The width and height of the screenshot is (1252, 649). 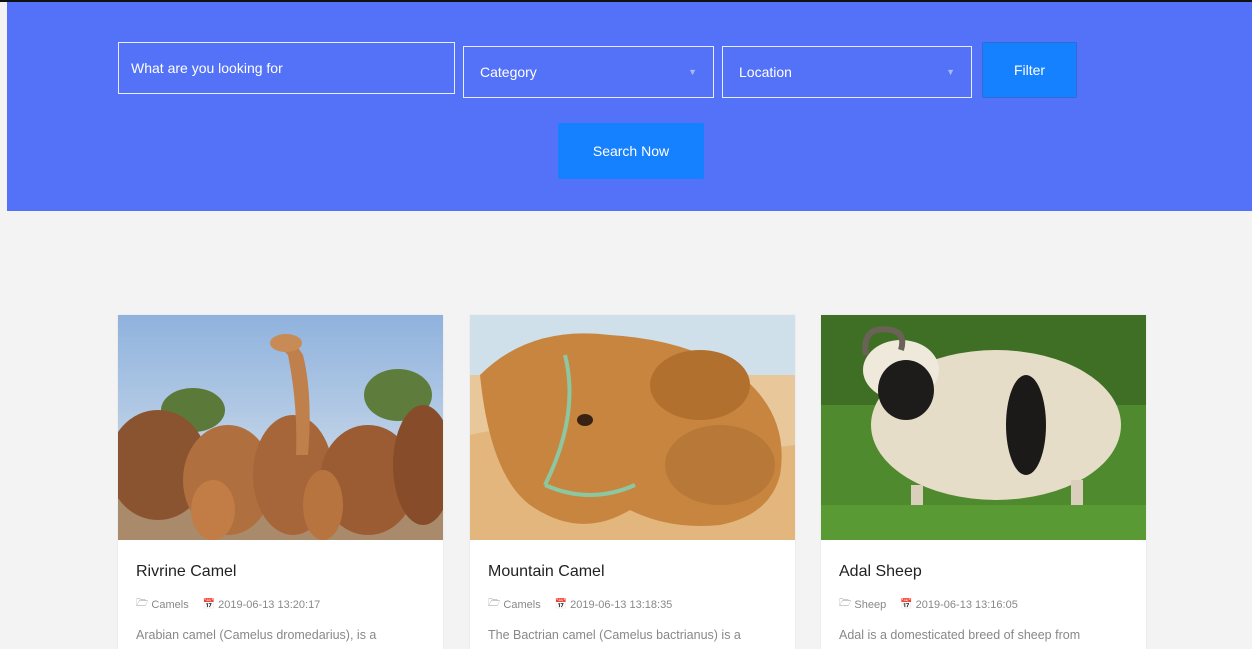 I want to click on listing-meta: 🗁 Camels 📅 2019-06-13 13:20:17, so click(x=228, y=604).